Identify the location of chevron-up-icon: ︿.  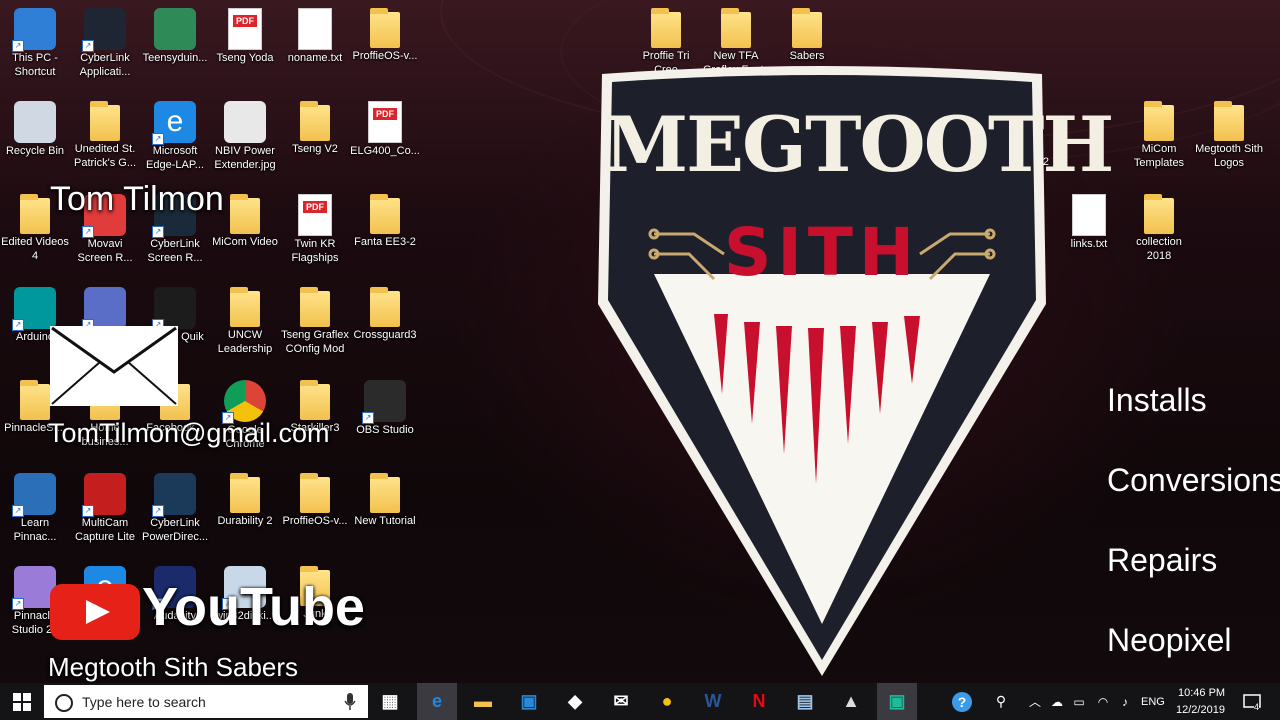
(1035, 701).